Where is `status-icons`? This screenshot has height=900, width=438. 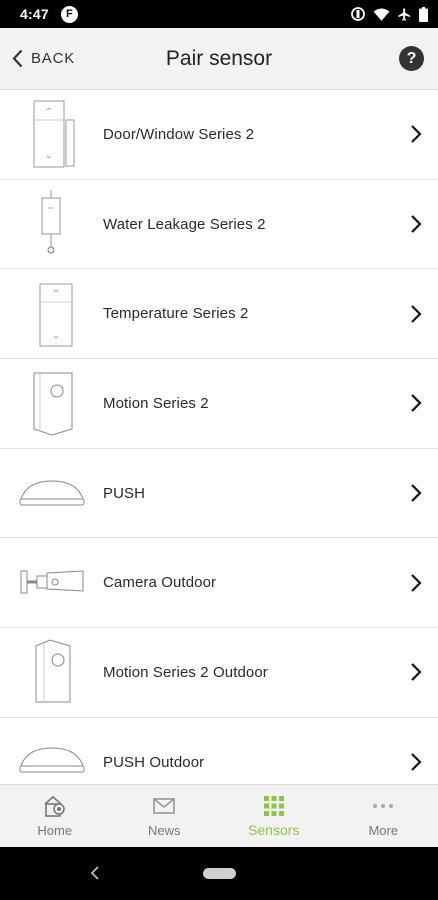 status-icons is located at coordinates (389, 14).